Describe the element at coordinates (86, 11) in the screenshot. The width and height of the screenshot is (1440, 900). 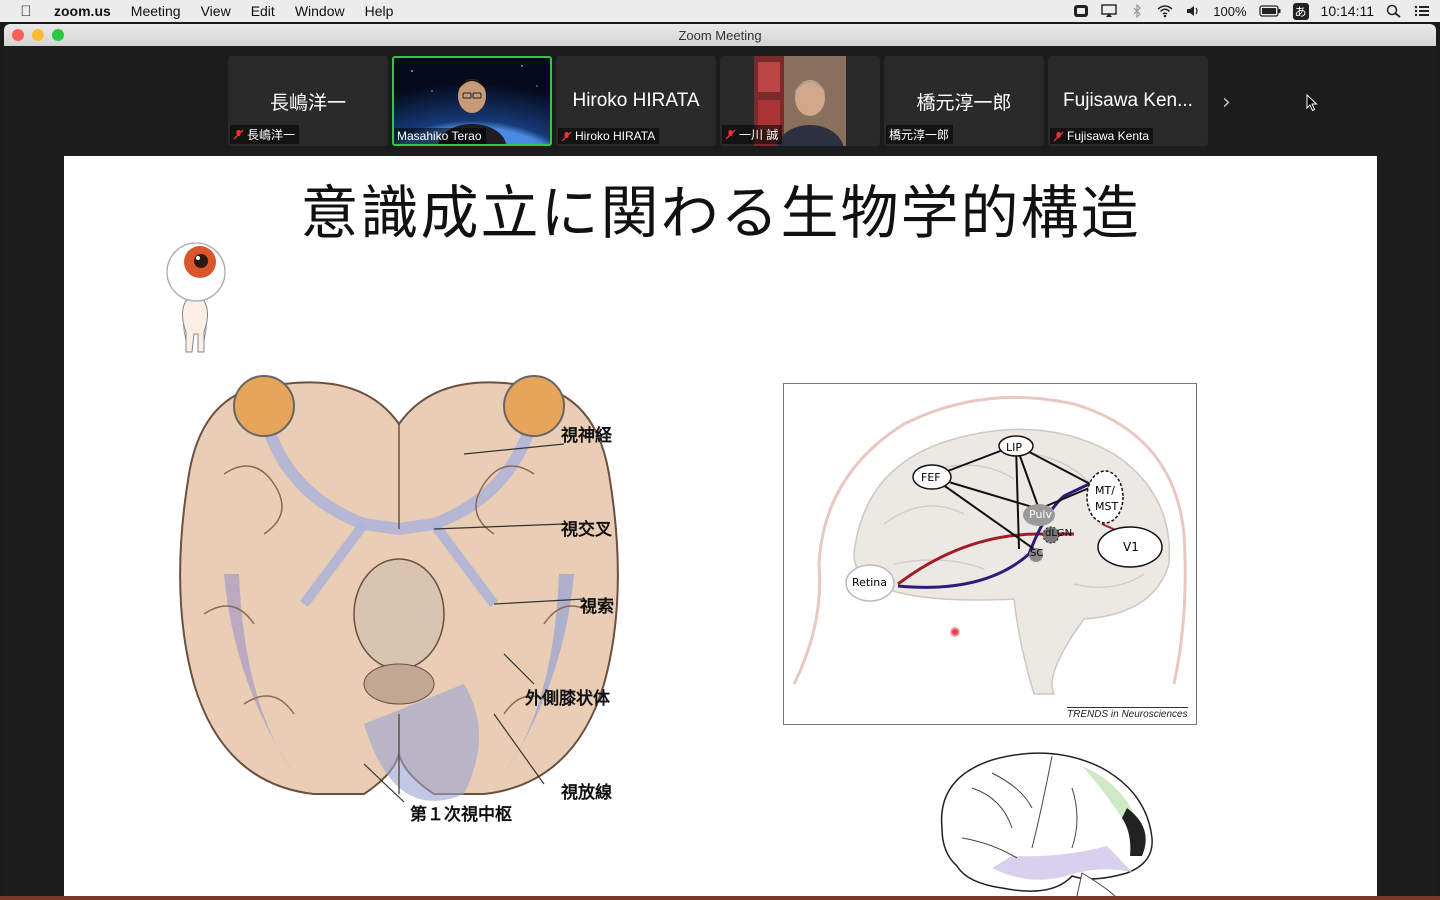
I see `menu-app: zoom.us` at that location.